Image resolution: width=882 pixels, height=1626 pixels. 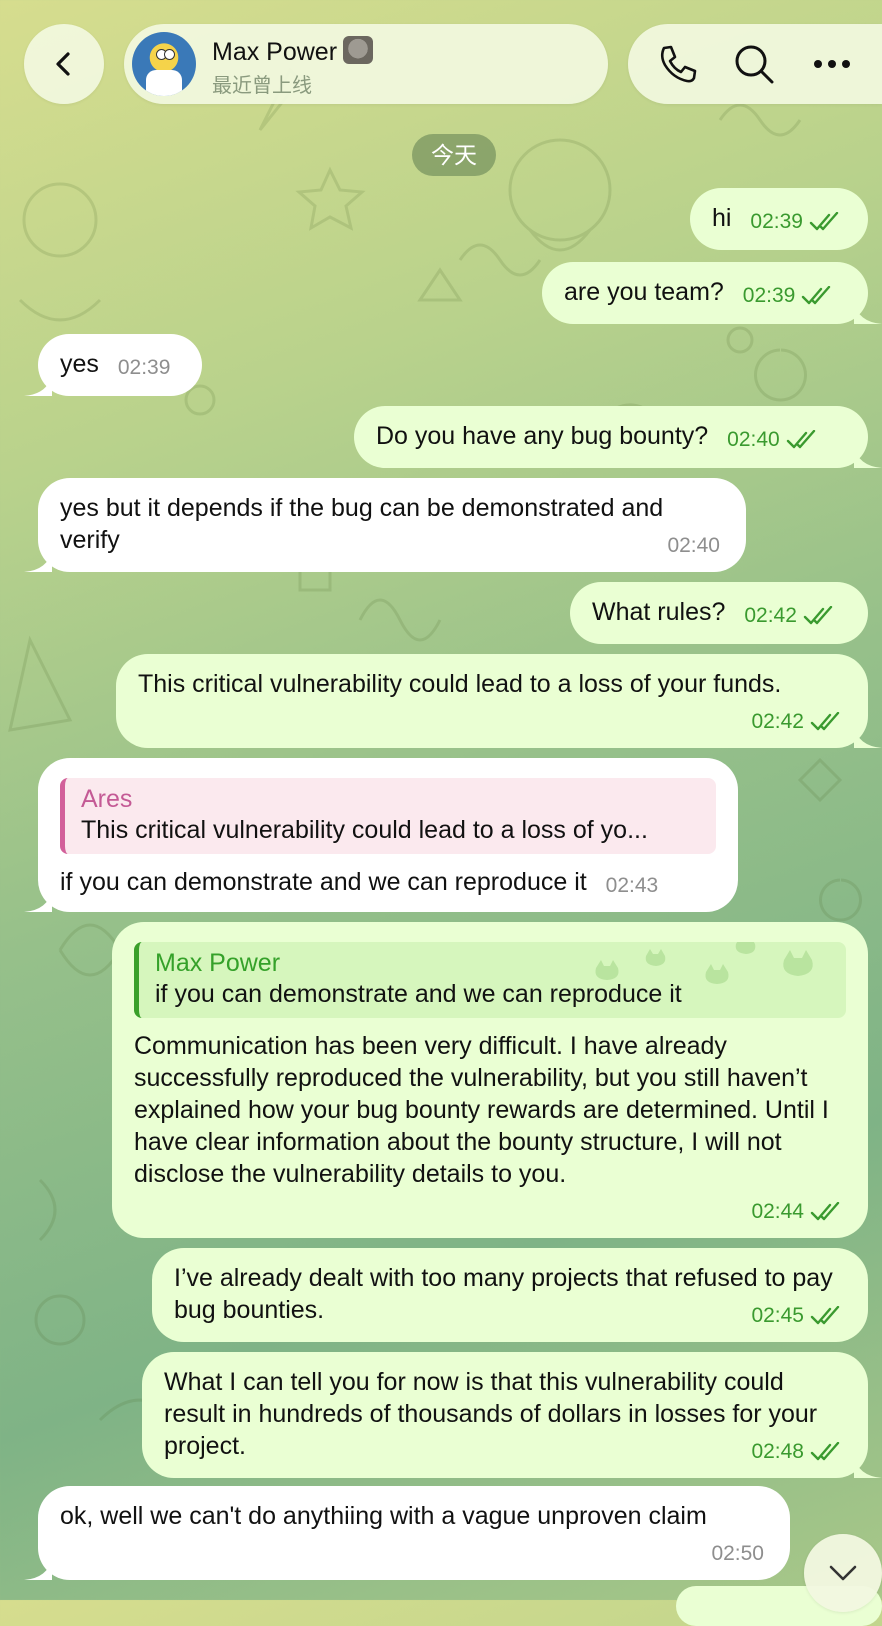 What do you see at coordinates (722, 218) in the screenshot?
I see `message-text: hi` at bounding box center [722, 218].